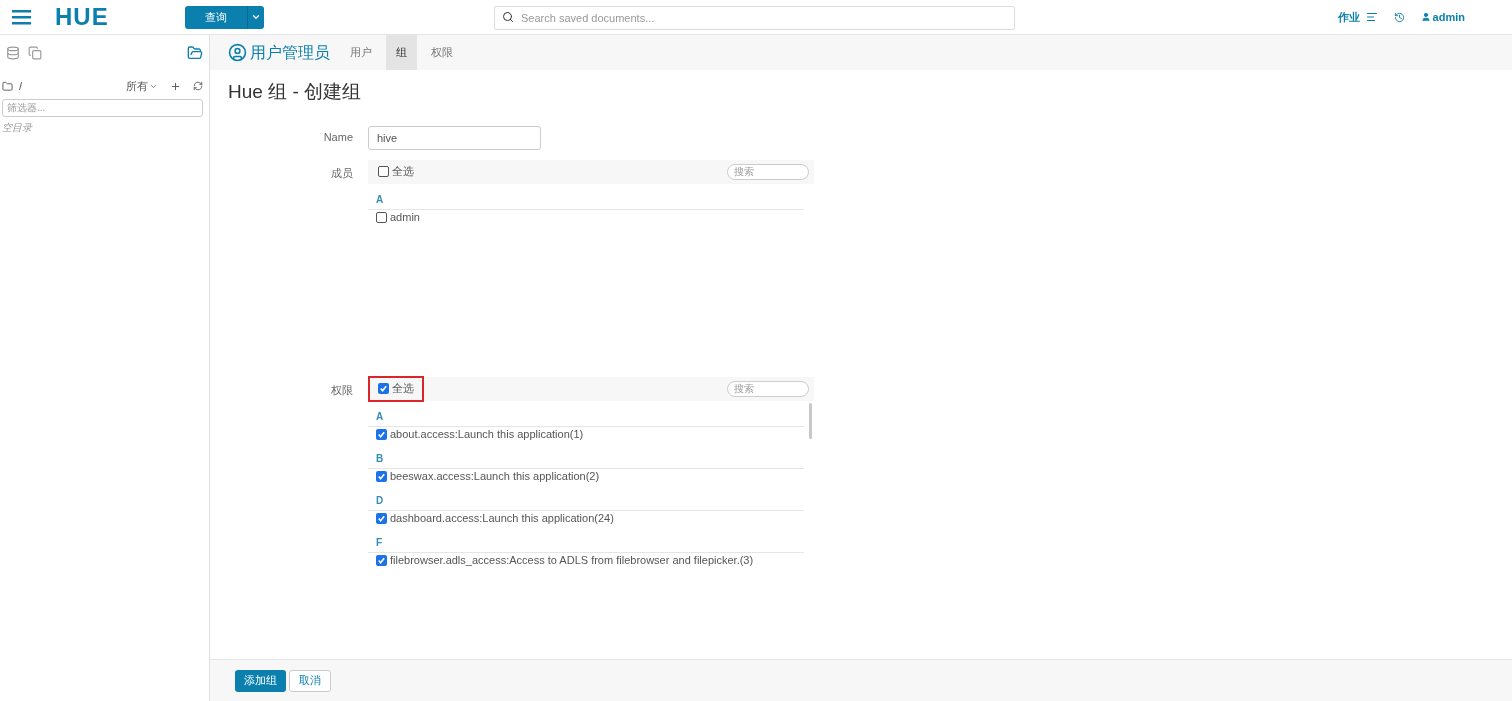  What do you see at coordinates (586, 457) in the screenshot?
I see `letter-heading: B` at bounding box center [586, 457].